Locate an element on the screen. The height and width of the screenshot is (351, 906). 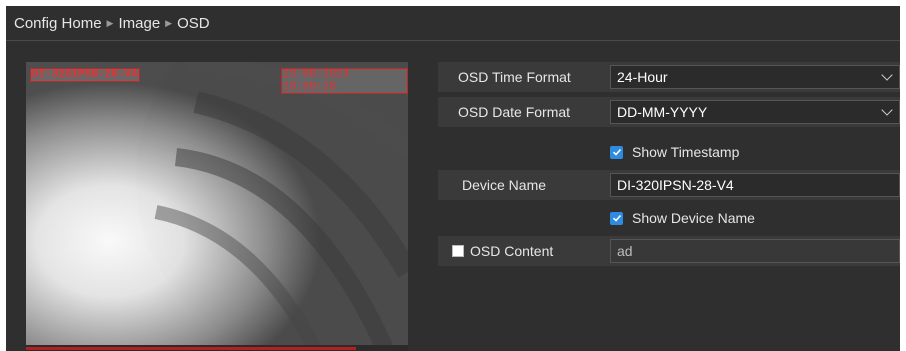
divider is located at coordinates (453, 40).